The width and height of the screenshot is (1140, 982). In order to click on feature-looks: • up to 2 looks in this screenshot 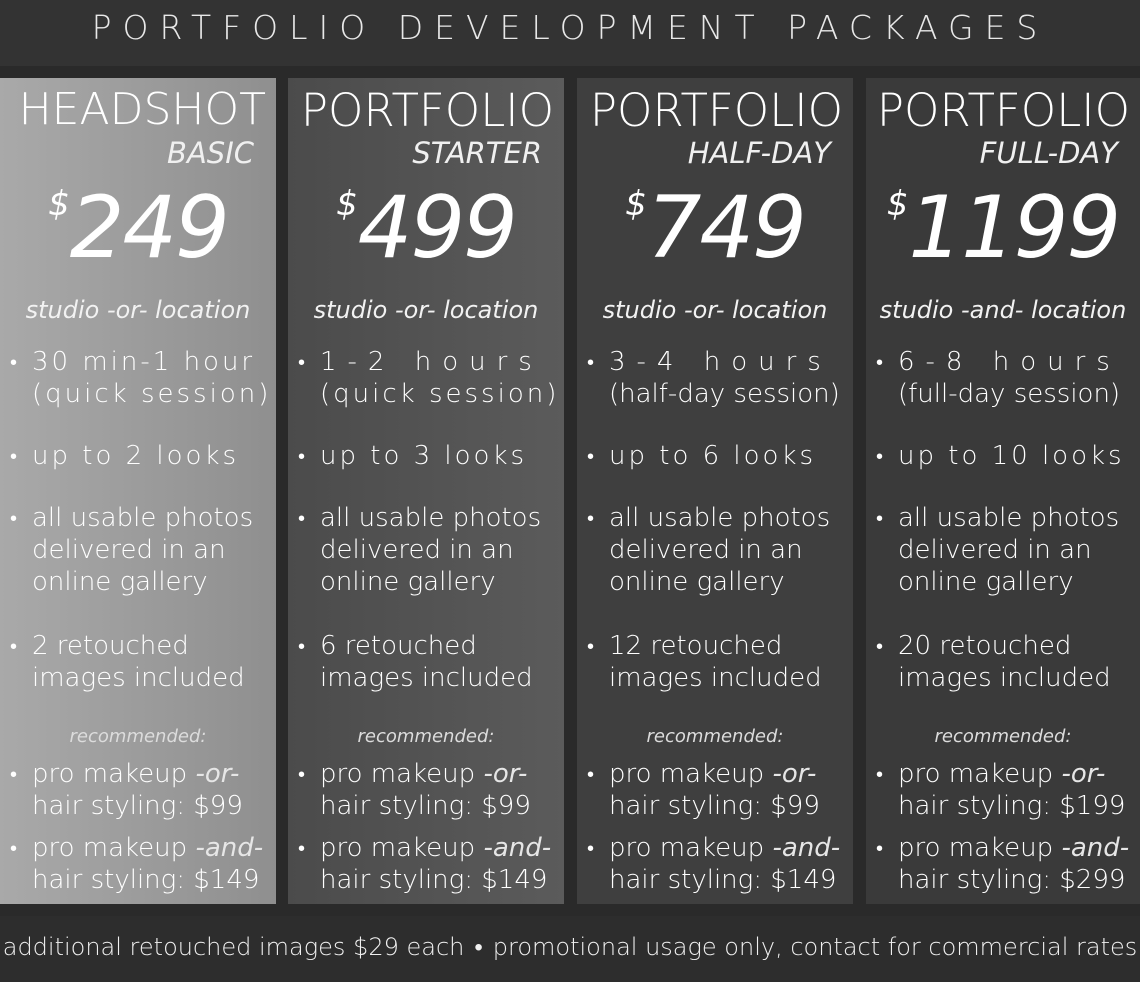, I will do `click(125, 456)`.